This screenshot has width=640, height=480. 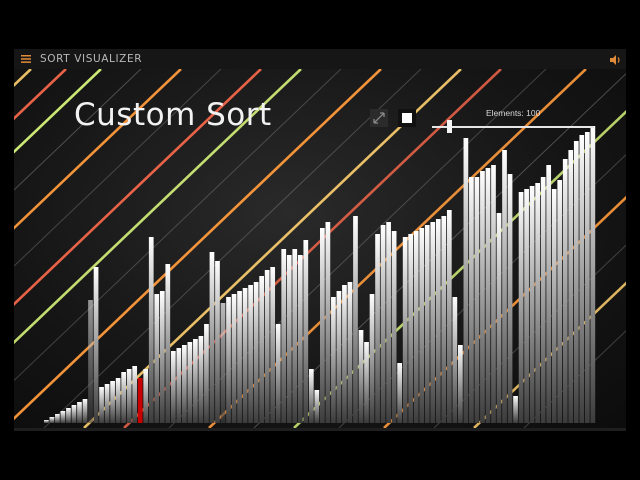 I want to click on bottom-strip, so click(x=320, y=429).